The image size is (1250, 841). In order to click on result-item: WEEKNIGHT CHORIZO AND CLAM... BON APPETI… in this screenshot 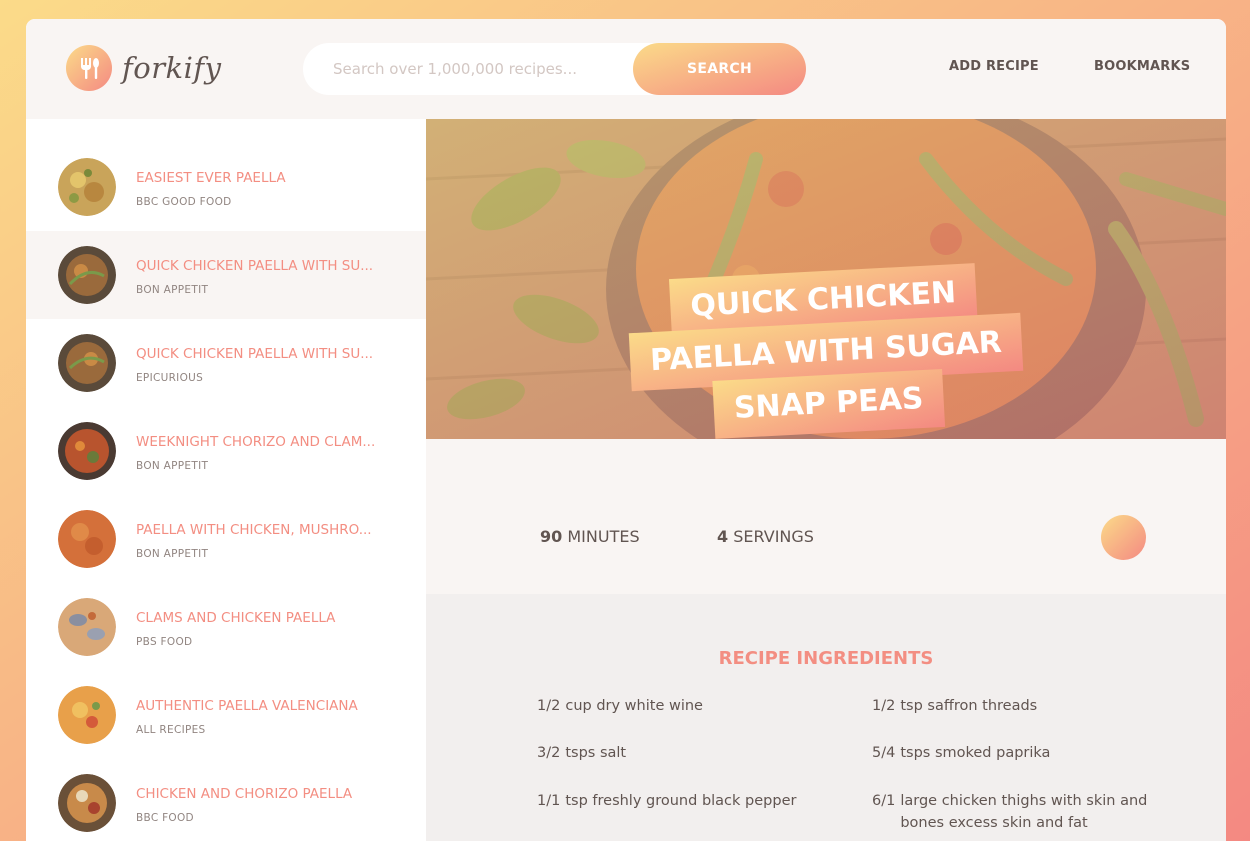, I will do `click(226, 451)`.